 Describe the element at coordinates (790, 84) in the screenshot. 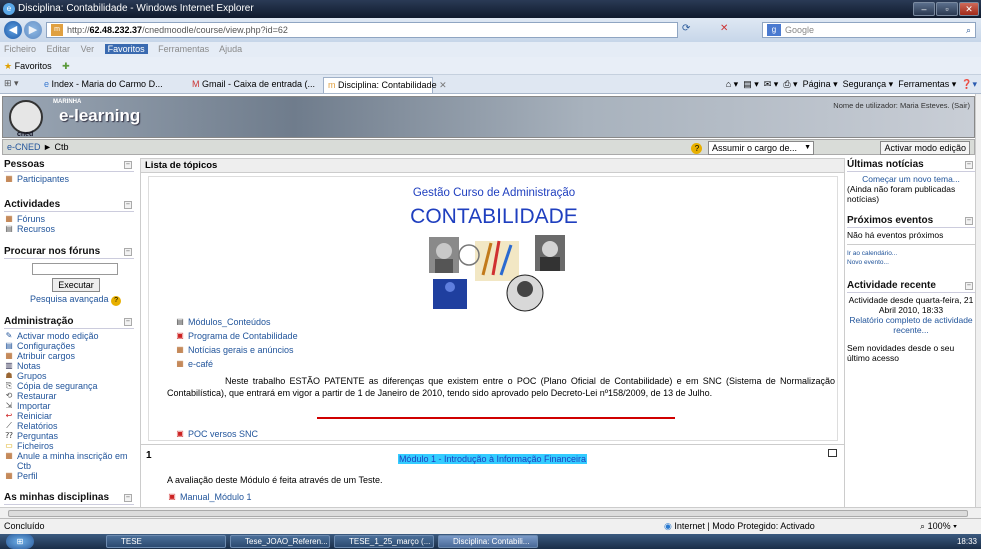

I see `print-icon: ⎙ ▾` at that location.